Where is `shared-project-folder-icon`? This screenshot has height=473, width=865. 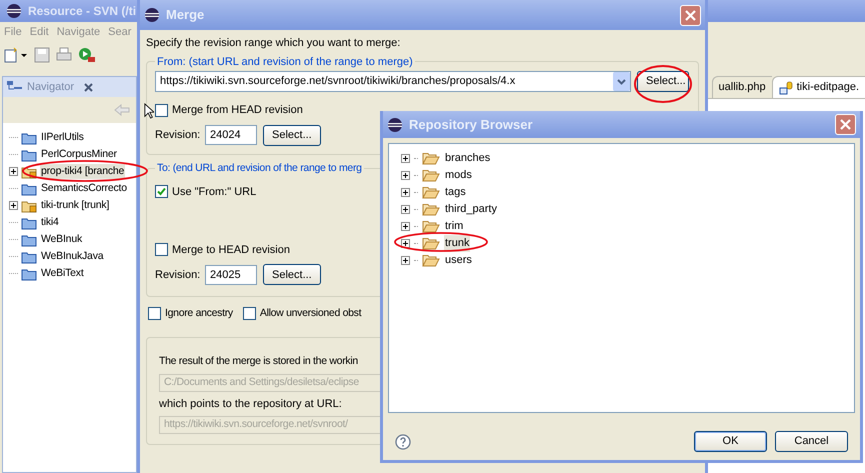 shared-project-folder-icon is located at coordinates (29, 205).